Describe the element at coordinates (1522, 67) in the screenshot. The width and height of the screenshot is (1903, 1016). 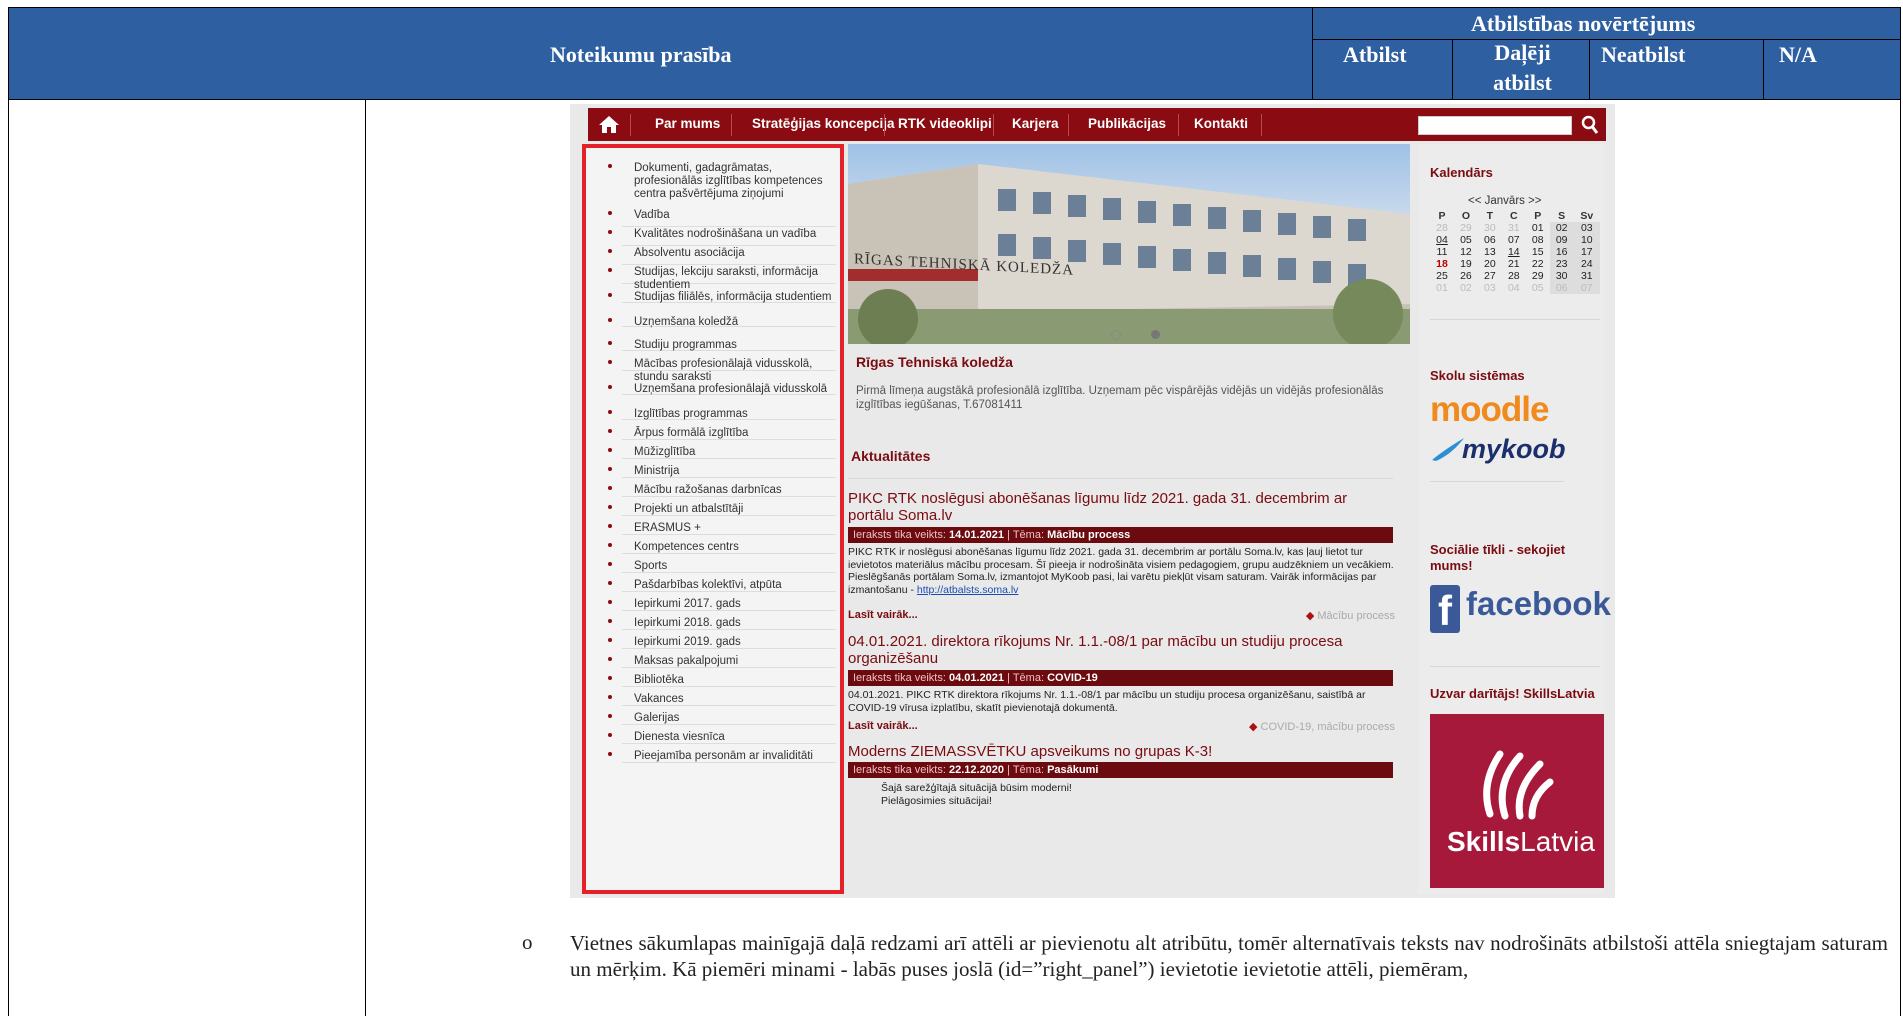
I see `col-dalji-atbilst: Daļēji atbilst` at that location.